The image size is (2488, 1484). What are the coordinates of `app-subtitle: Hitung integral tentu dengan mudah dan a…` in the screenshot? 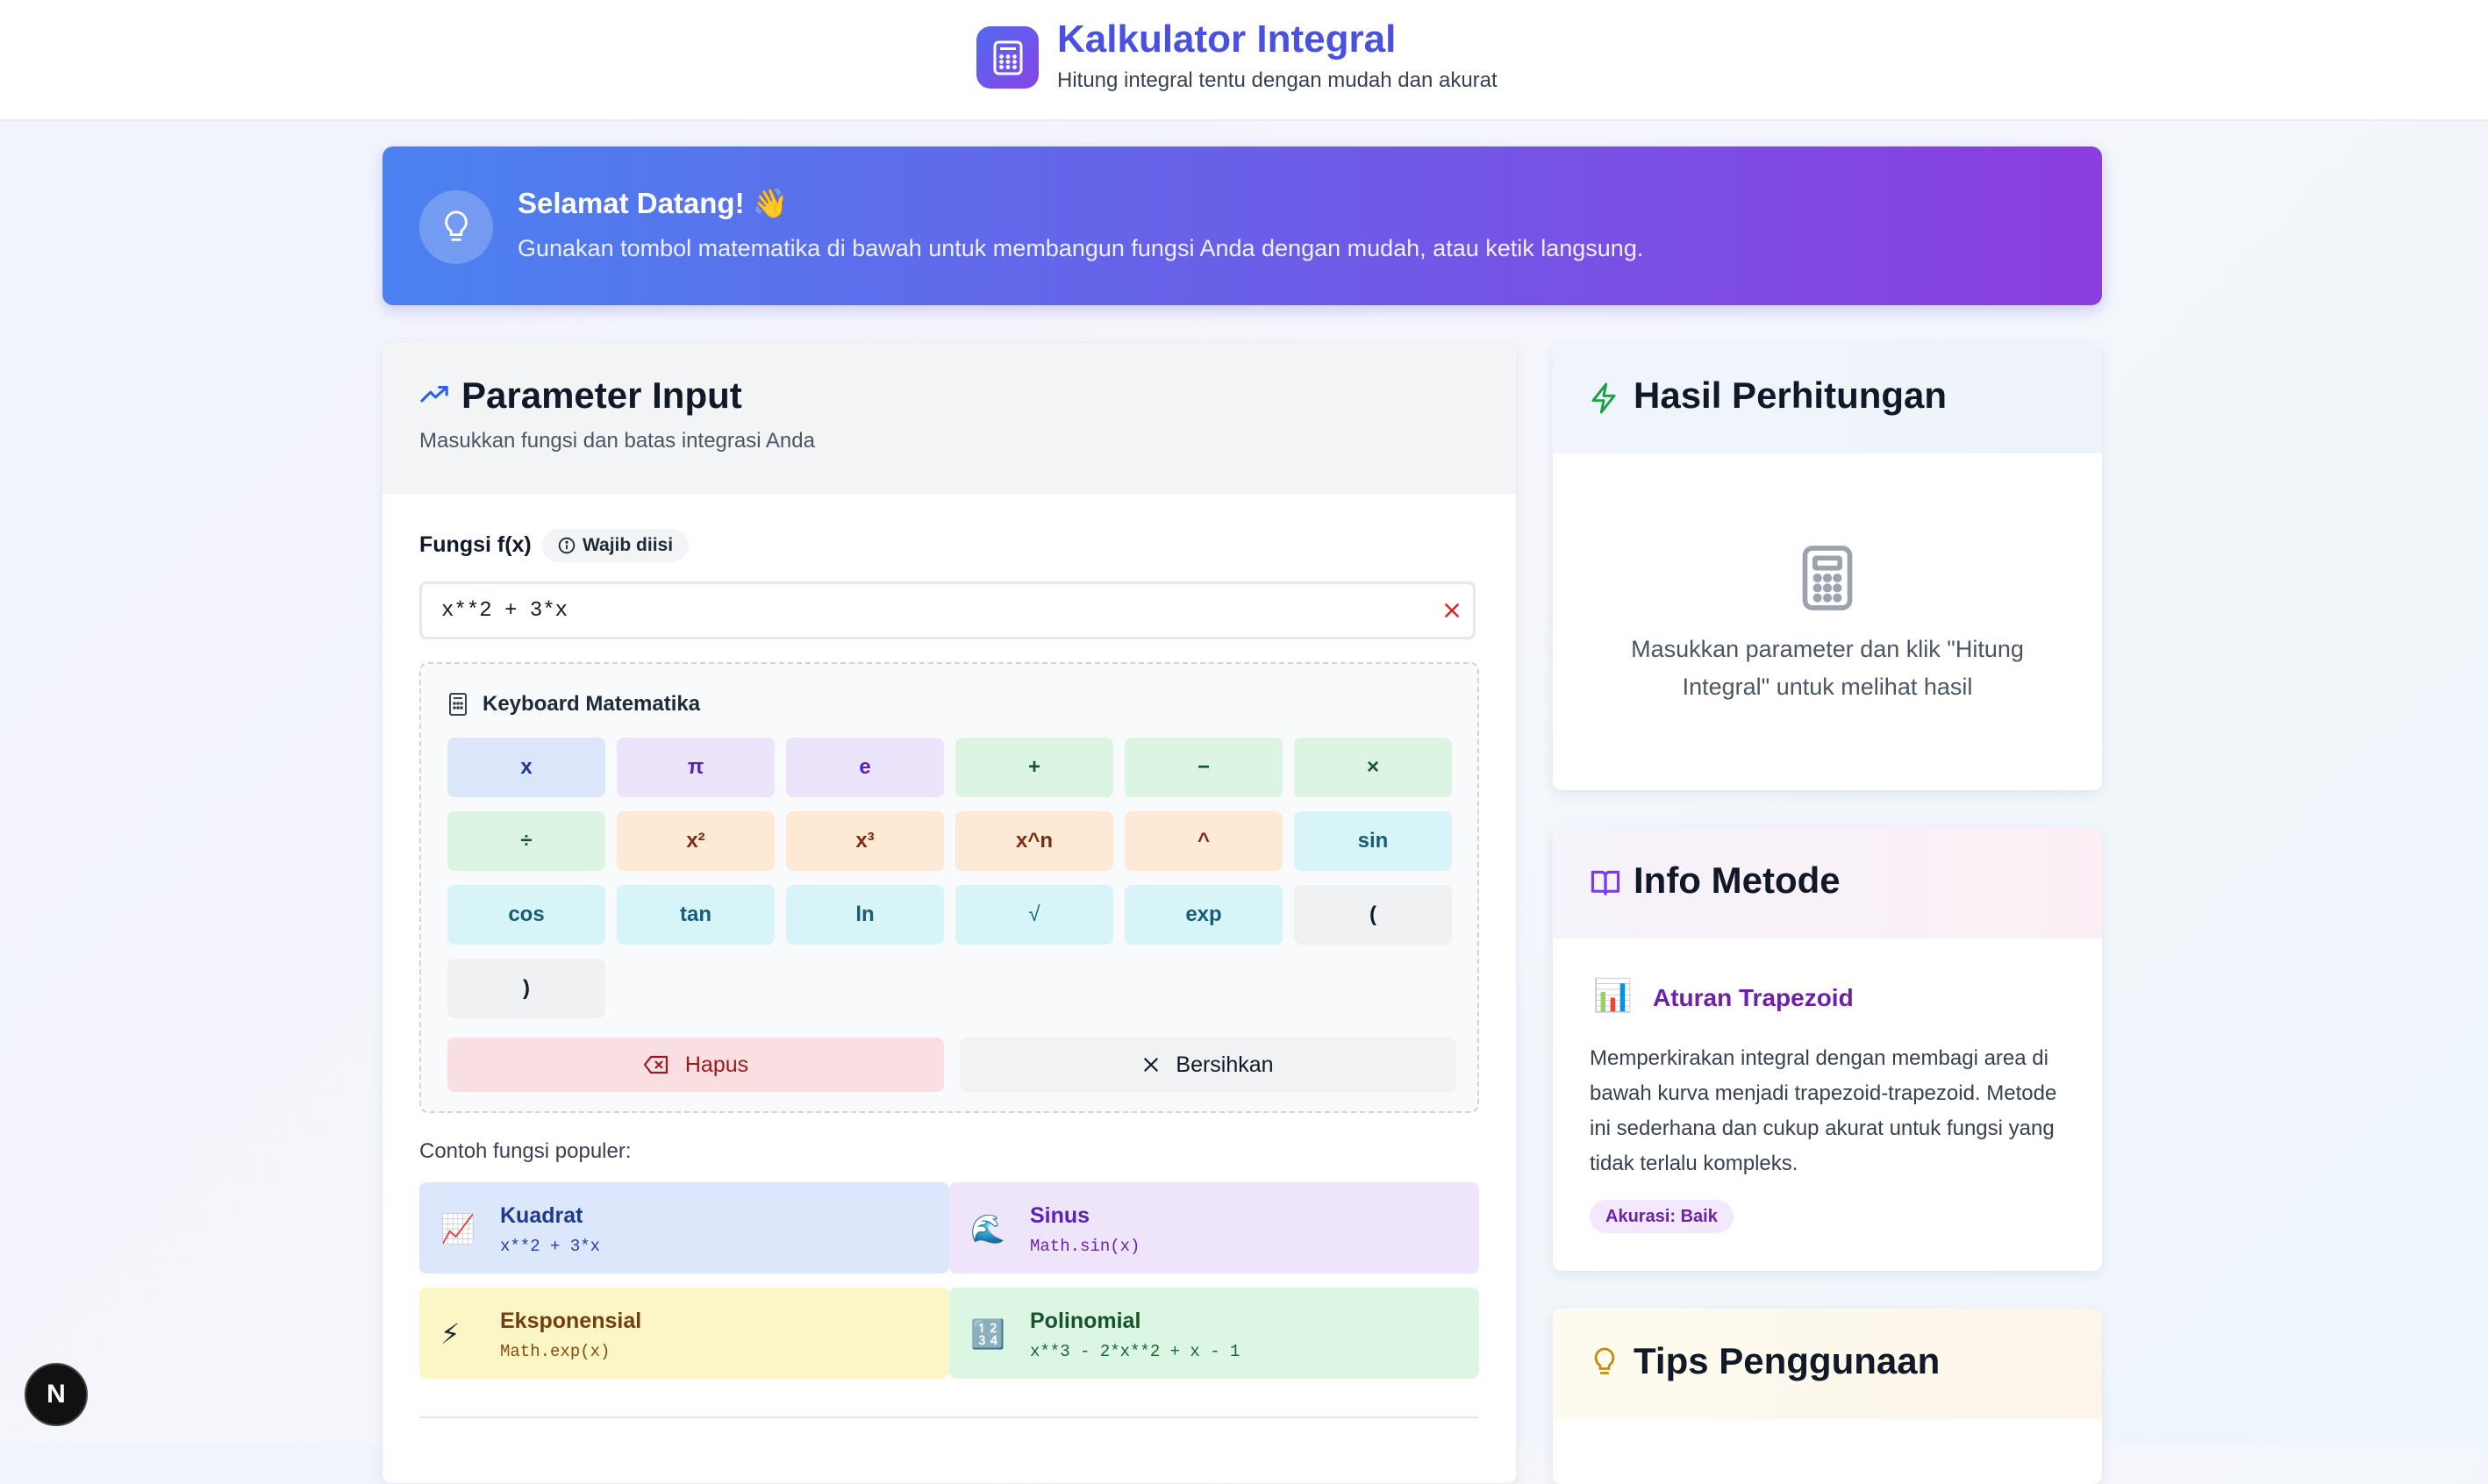 It's located at (1277, 80).